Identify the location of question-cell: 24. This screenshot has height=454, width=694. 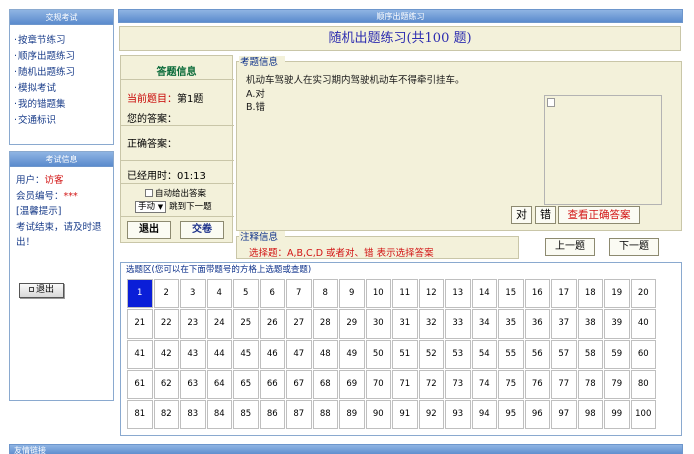
(219, 324).